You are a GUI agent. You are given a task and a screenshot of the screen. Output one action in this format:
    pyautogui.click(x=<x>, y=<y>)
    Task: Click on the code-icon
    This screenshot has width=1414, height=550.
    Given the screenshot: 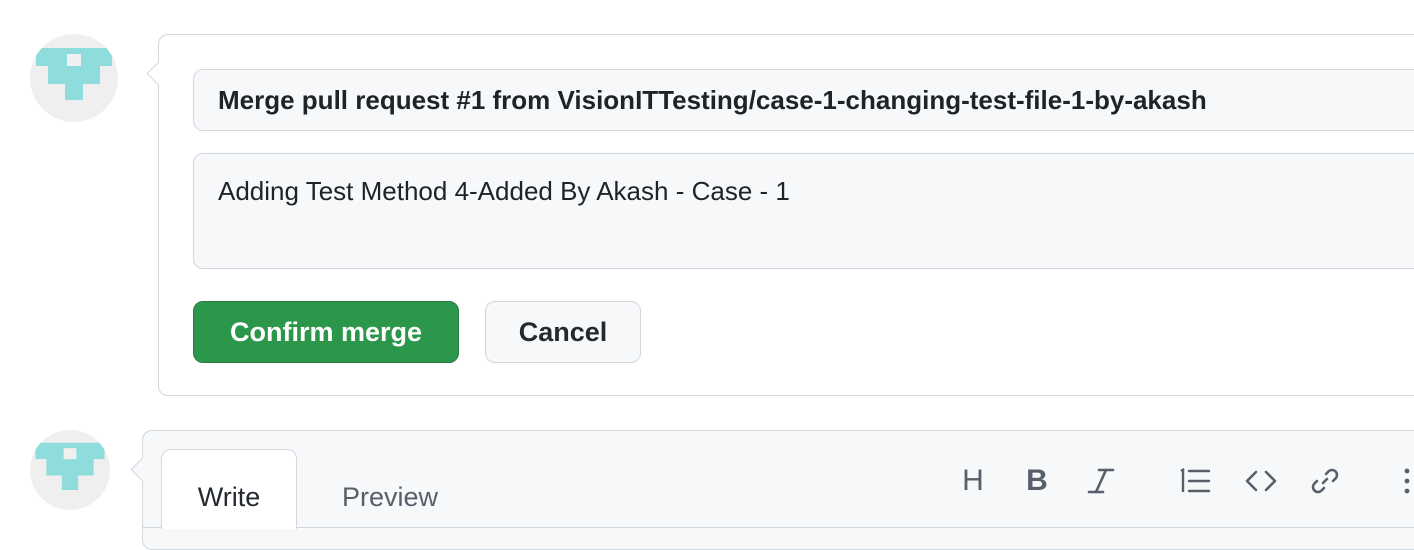 What is the action you would take?
    pyautogui.click(x=1261, y=481)
    